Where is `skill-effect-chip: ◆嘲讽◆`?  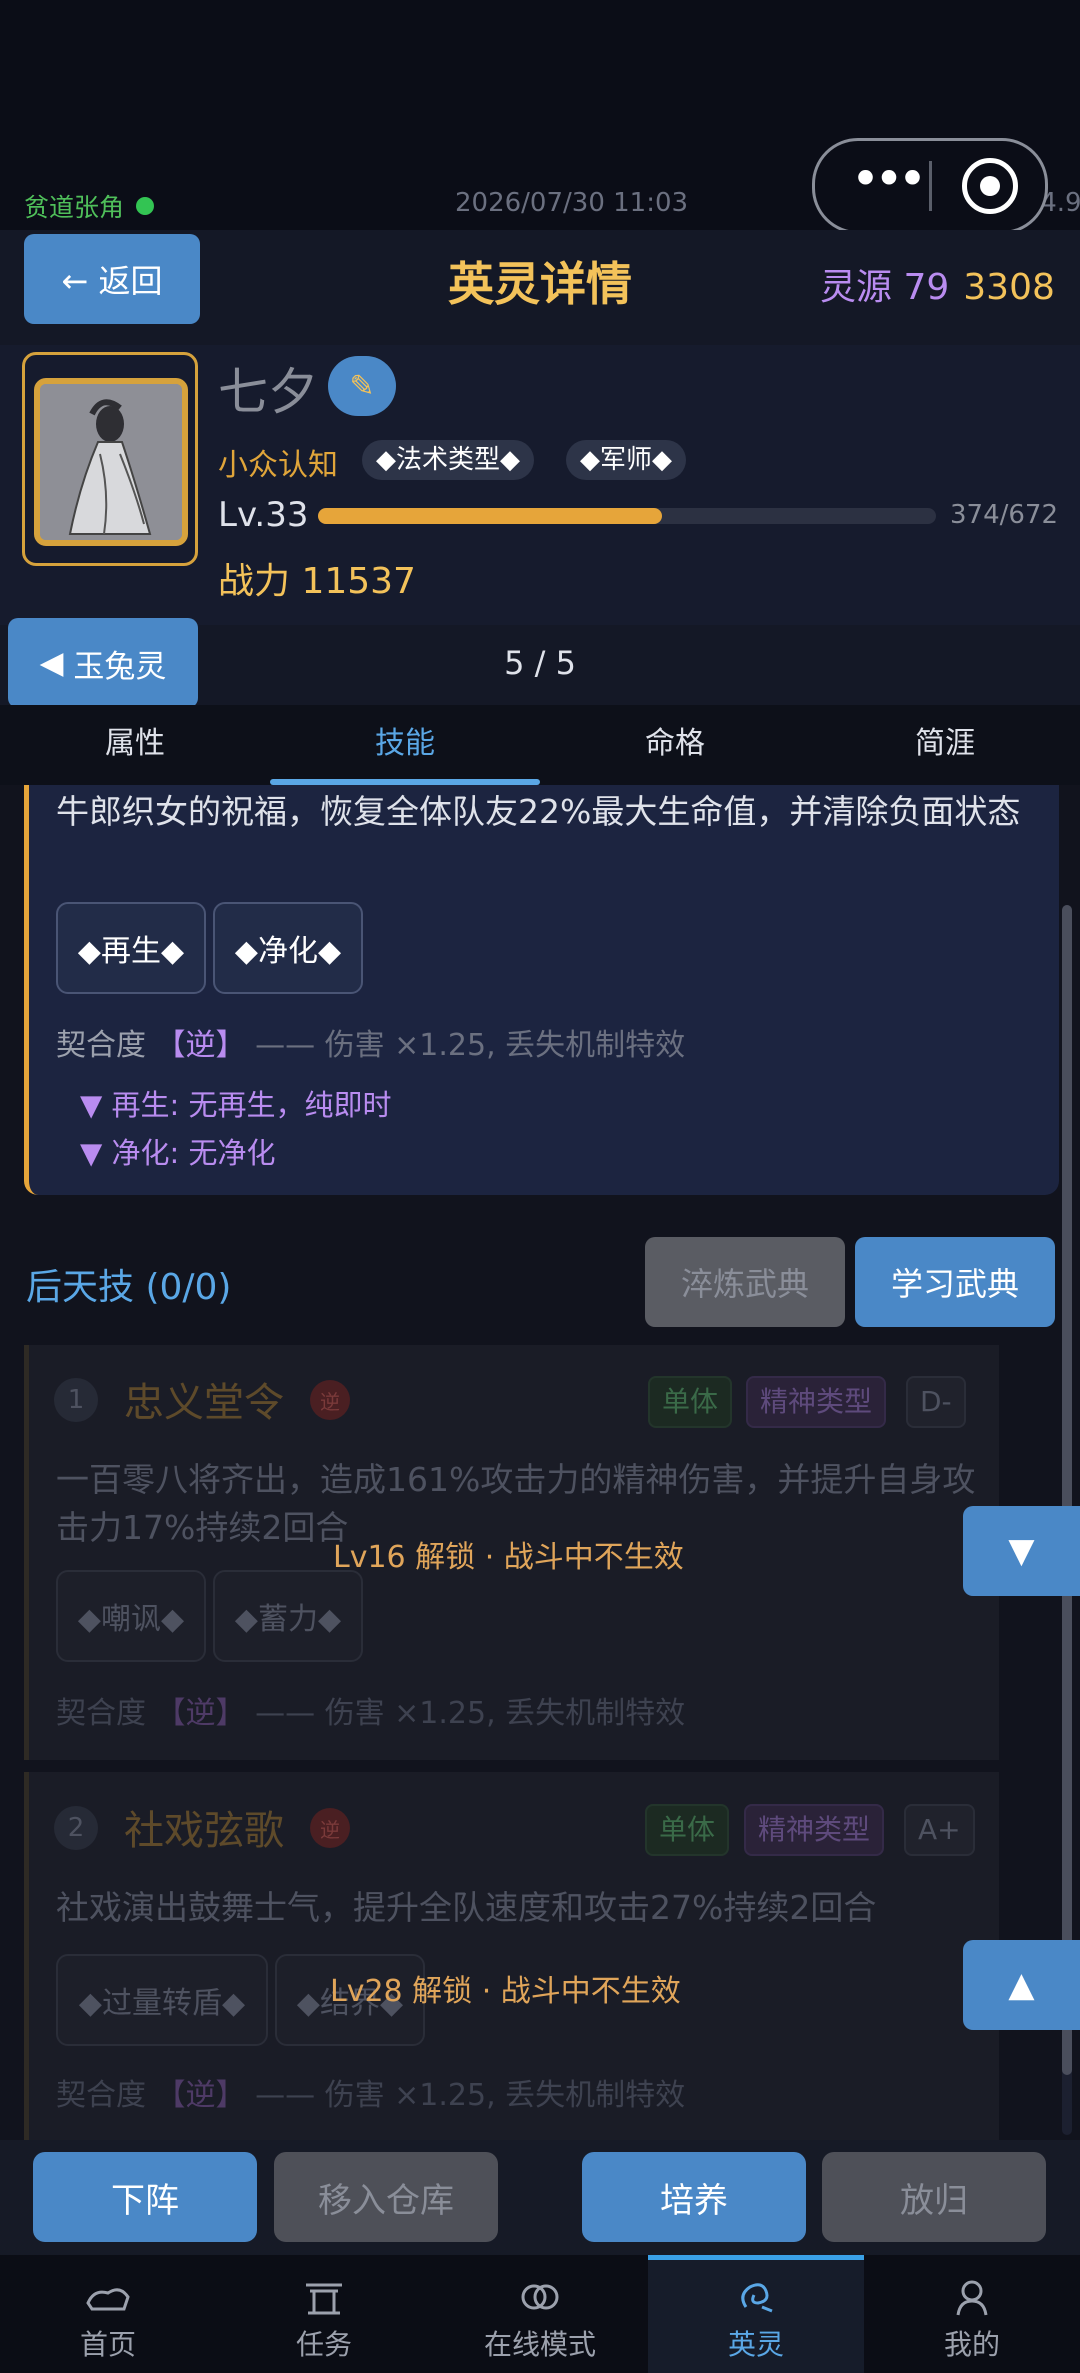 skill-effect-chip: ◆嘲讽◆ is located at coordinates (131, 1616).